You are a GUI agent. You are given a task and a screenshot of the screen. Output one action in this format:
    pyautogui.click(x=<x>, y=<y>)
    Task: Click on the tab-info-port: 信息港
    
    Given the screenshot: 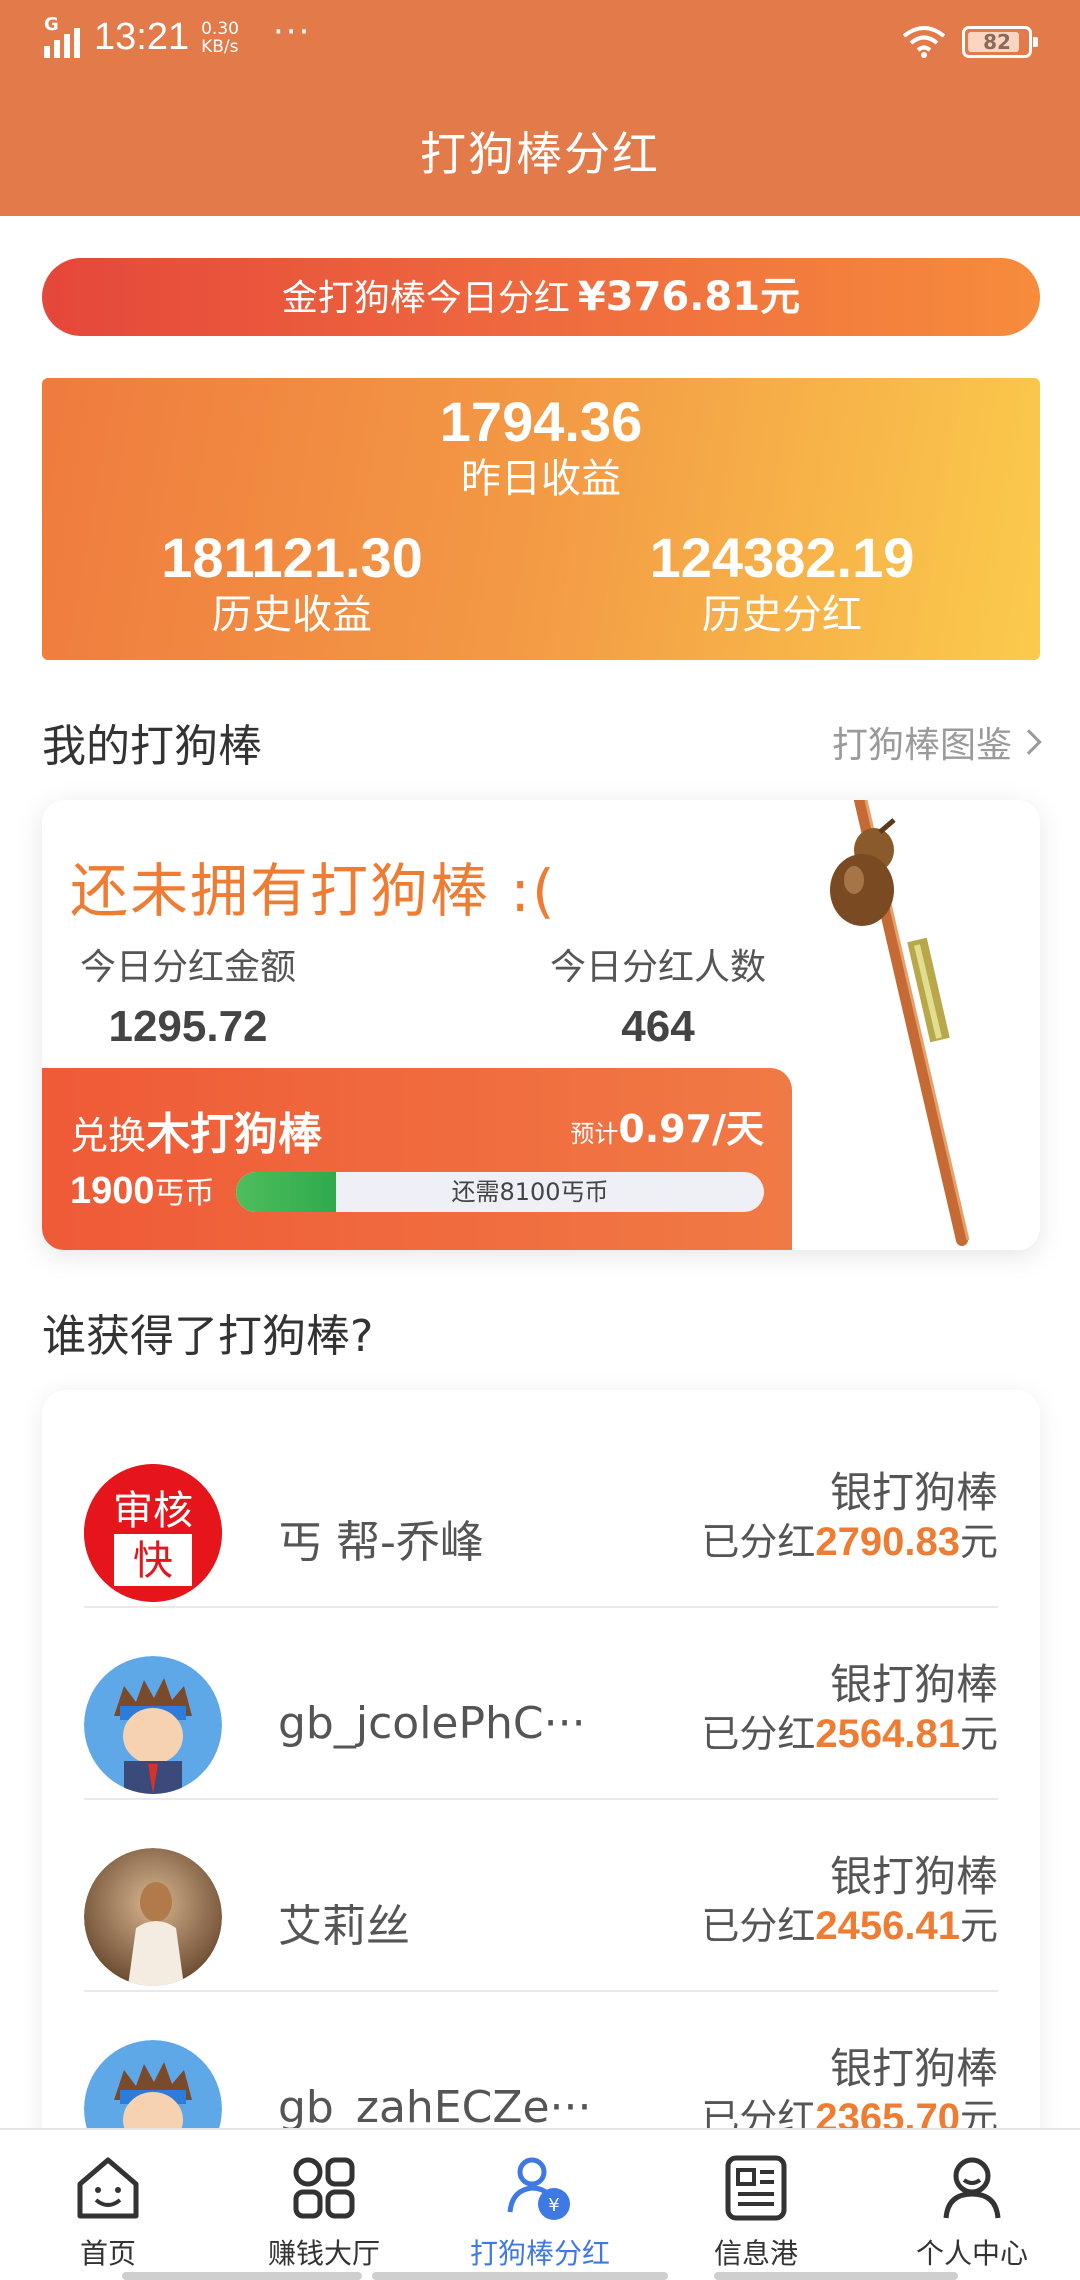 What is the action you would take?
    pyautogui.click(x=756, y=2211)
    